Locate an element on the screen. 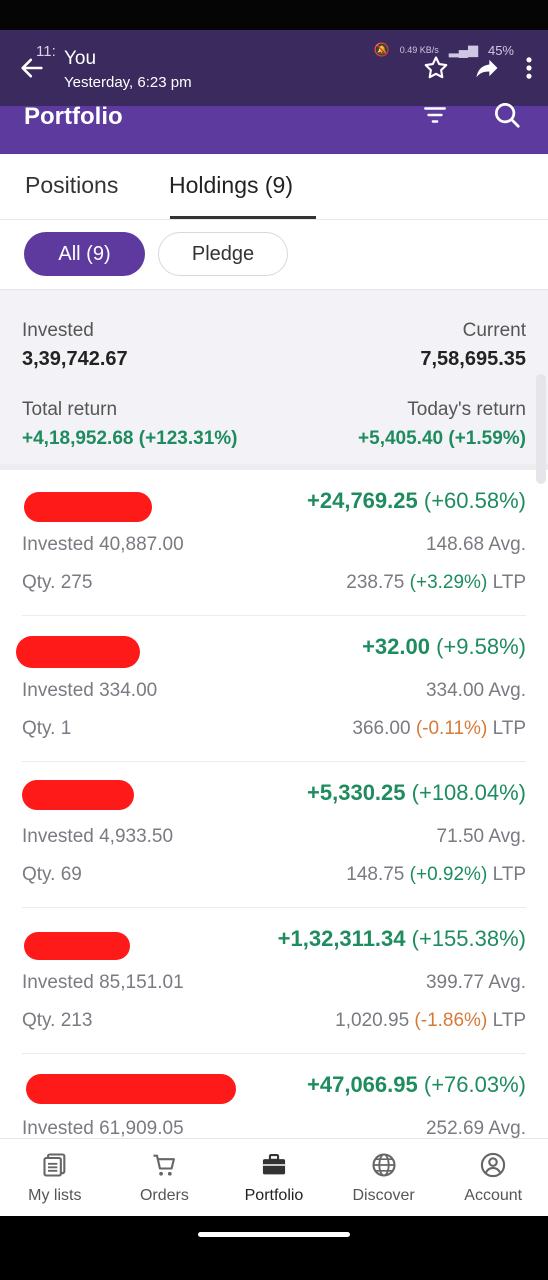 This screenshot has height=1280, width=548. mute-icon: 🔕 is located at coordinates (381, 49).